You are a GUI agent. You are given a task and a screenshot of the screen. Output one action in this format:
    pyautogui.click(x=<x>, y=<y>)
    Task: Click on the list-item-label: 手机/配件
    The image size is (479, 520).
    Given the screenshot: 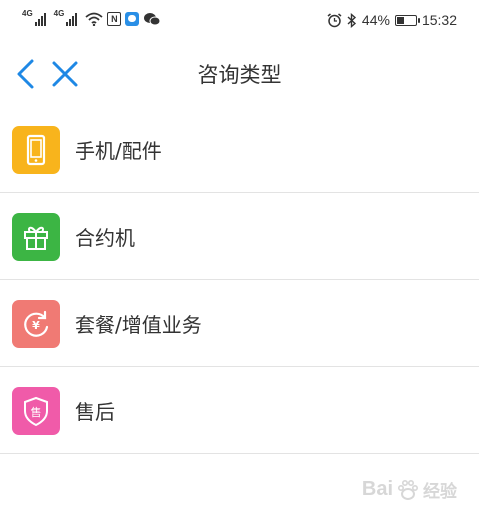 What is the action you would take?
    pyautogui.click(x=118, y=151)
    